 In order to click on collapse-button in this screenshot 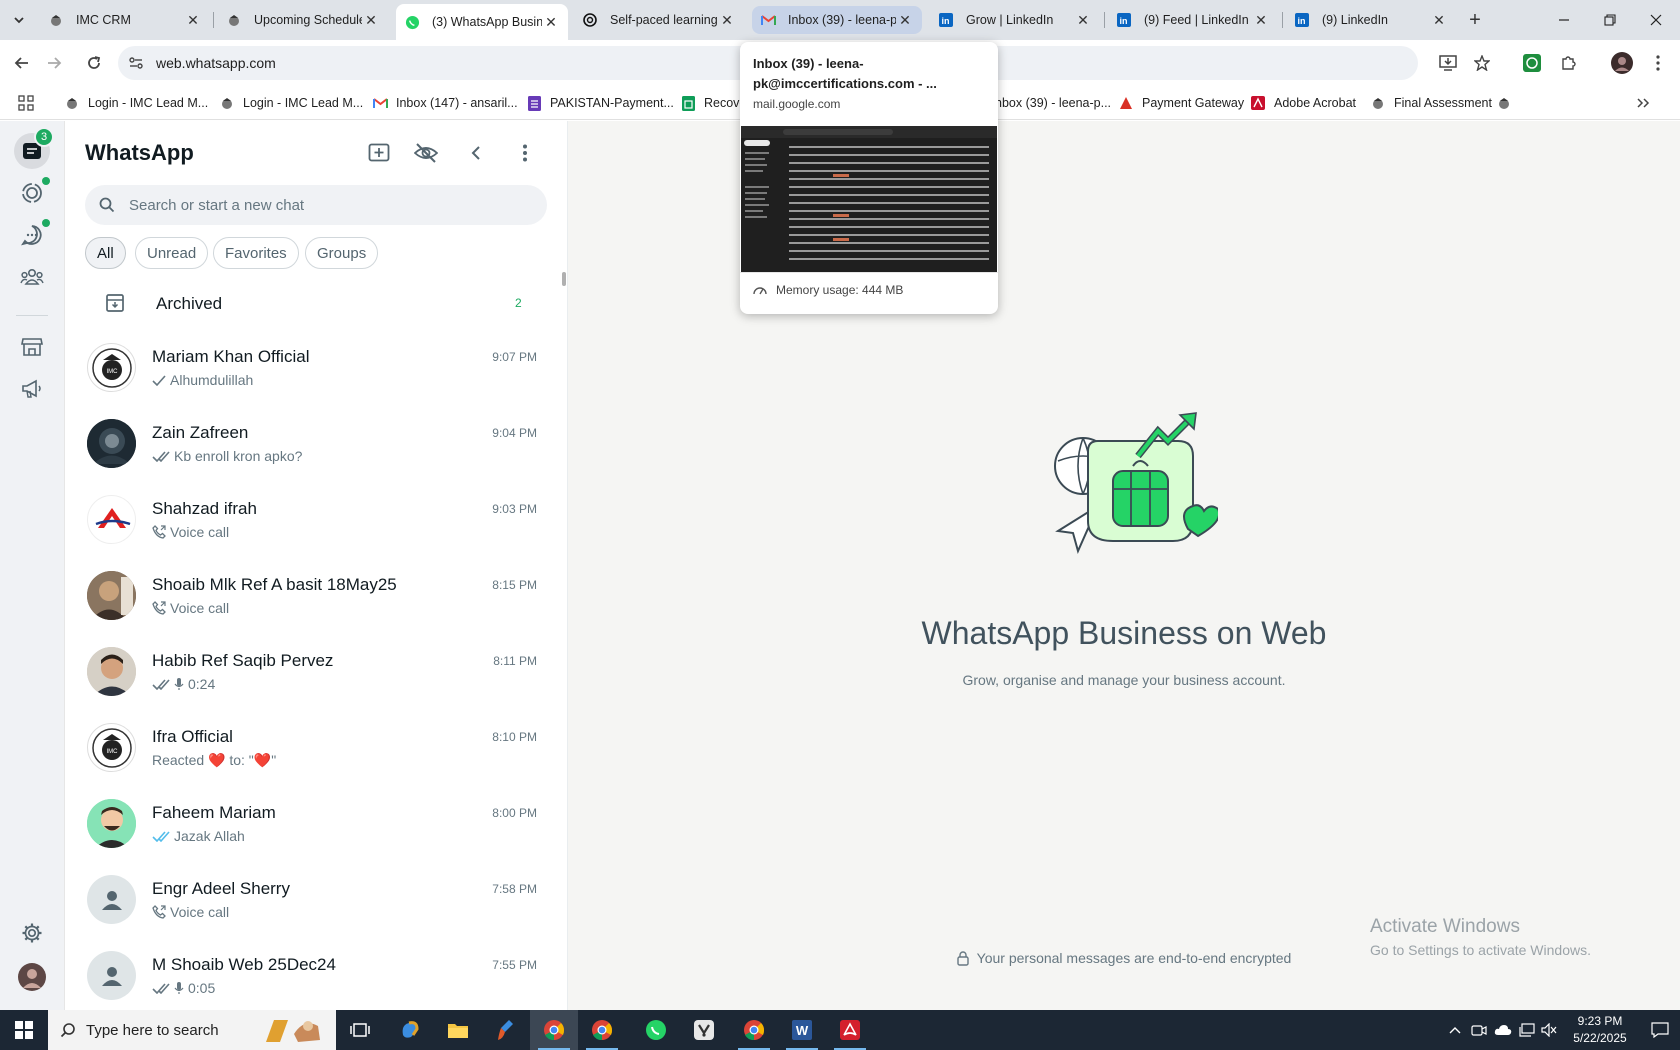, I will do `click(476, 153)`.